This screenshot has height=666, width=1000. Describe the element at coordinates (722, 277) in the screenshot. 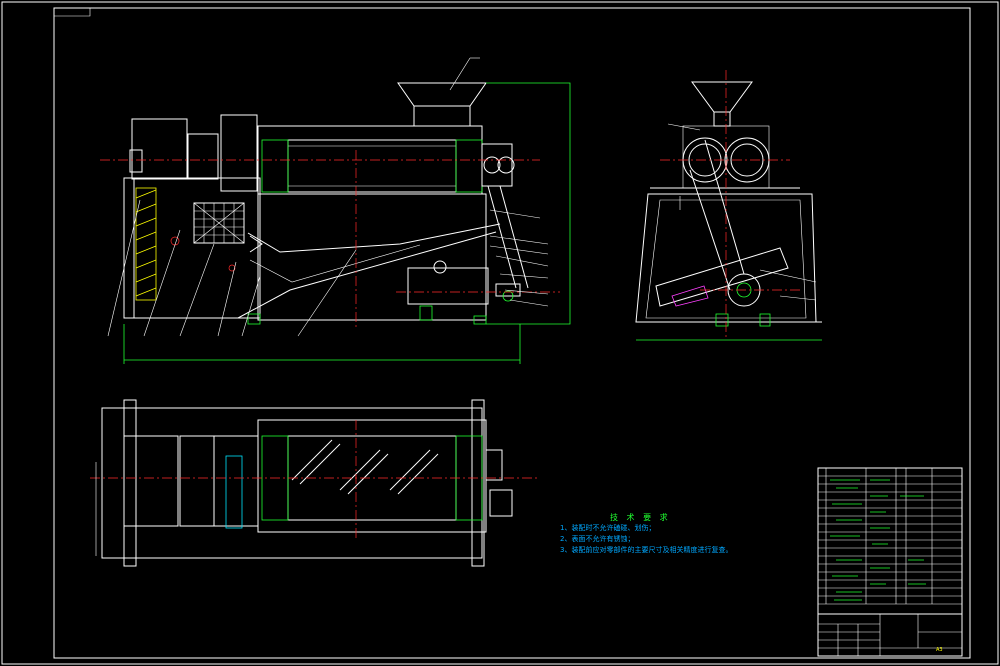

I see `side-chute` at that location.